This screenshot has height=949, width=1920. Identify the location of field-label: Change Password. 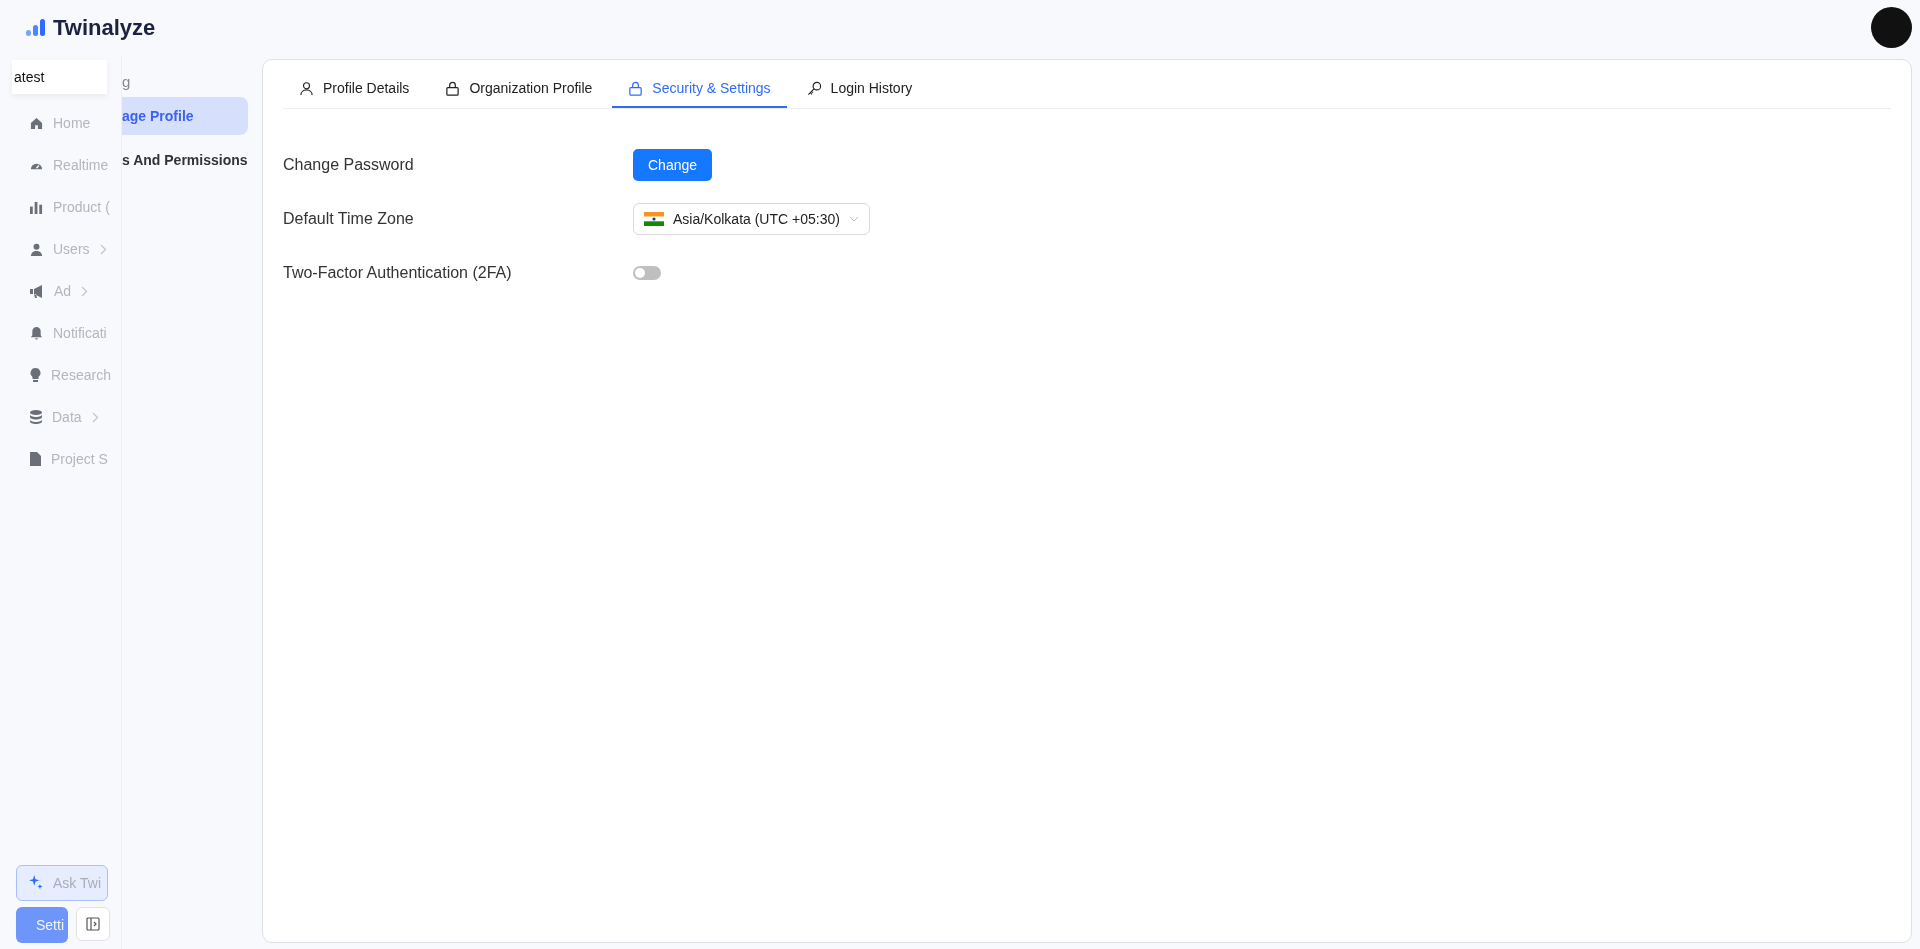
(349, 165).